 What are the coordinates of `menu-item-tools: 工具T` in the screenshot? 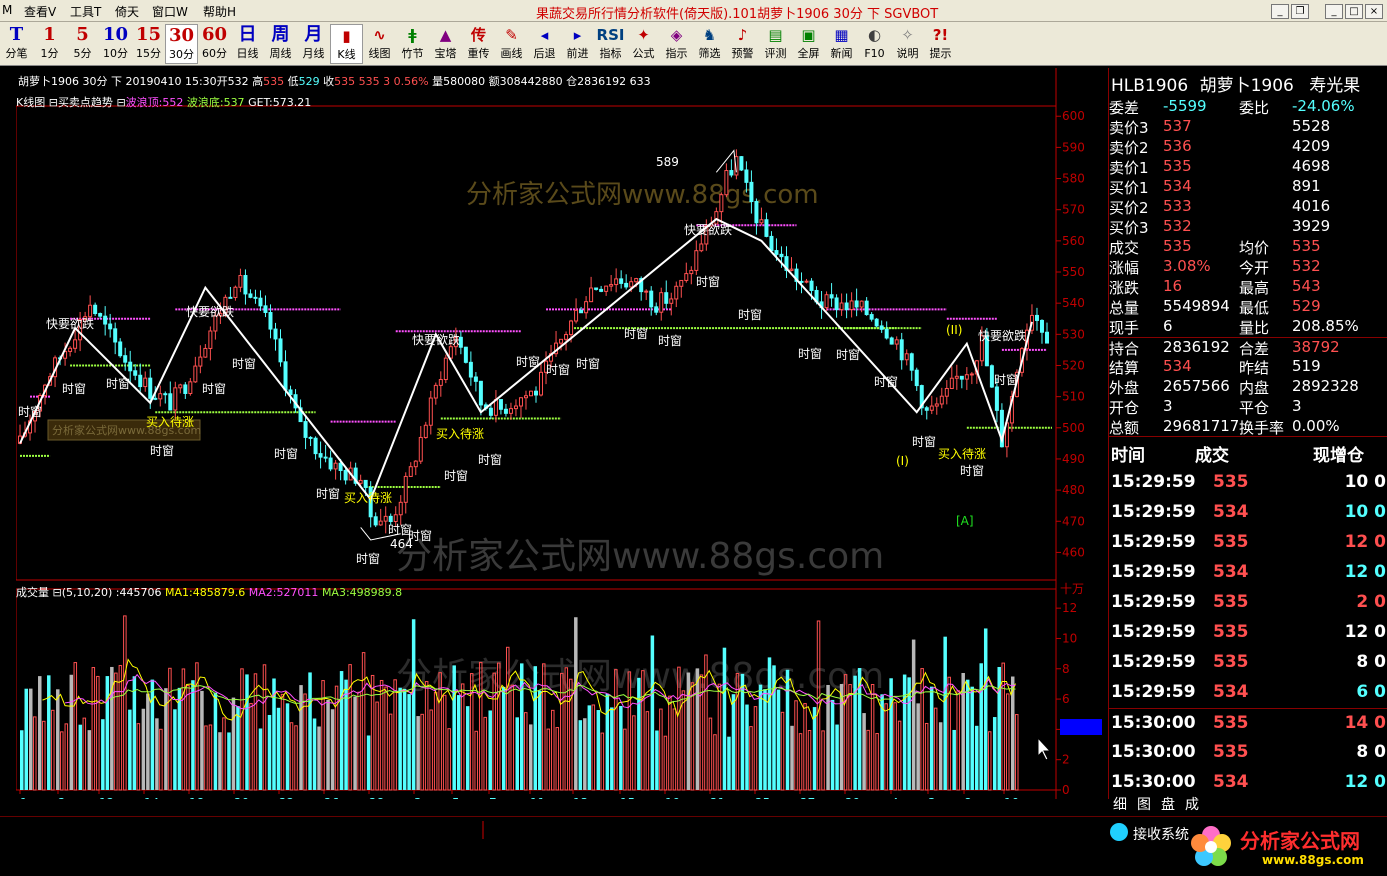 It's located at (85, 11).